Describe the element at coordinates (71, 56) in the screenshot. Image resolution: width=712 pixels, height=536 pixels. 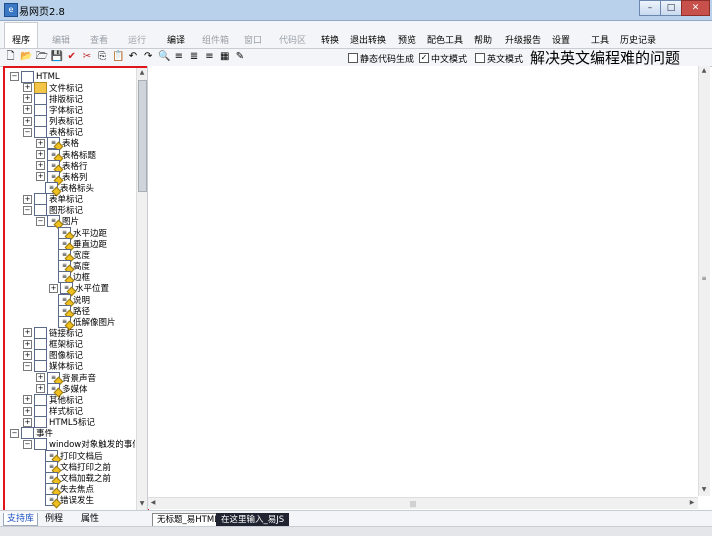
I see `check-icon: ✔` at that location.